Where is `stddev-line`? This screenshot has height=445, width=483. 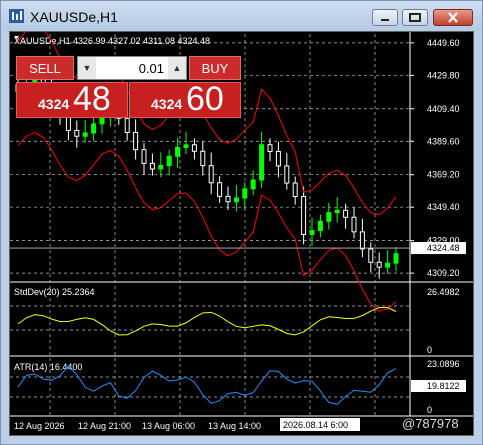
stddev-line is located at coordinates (207, 321).